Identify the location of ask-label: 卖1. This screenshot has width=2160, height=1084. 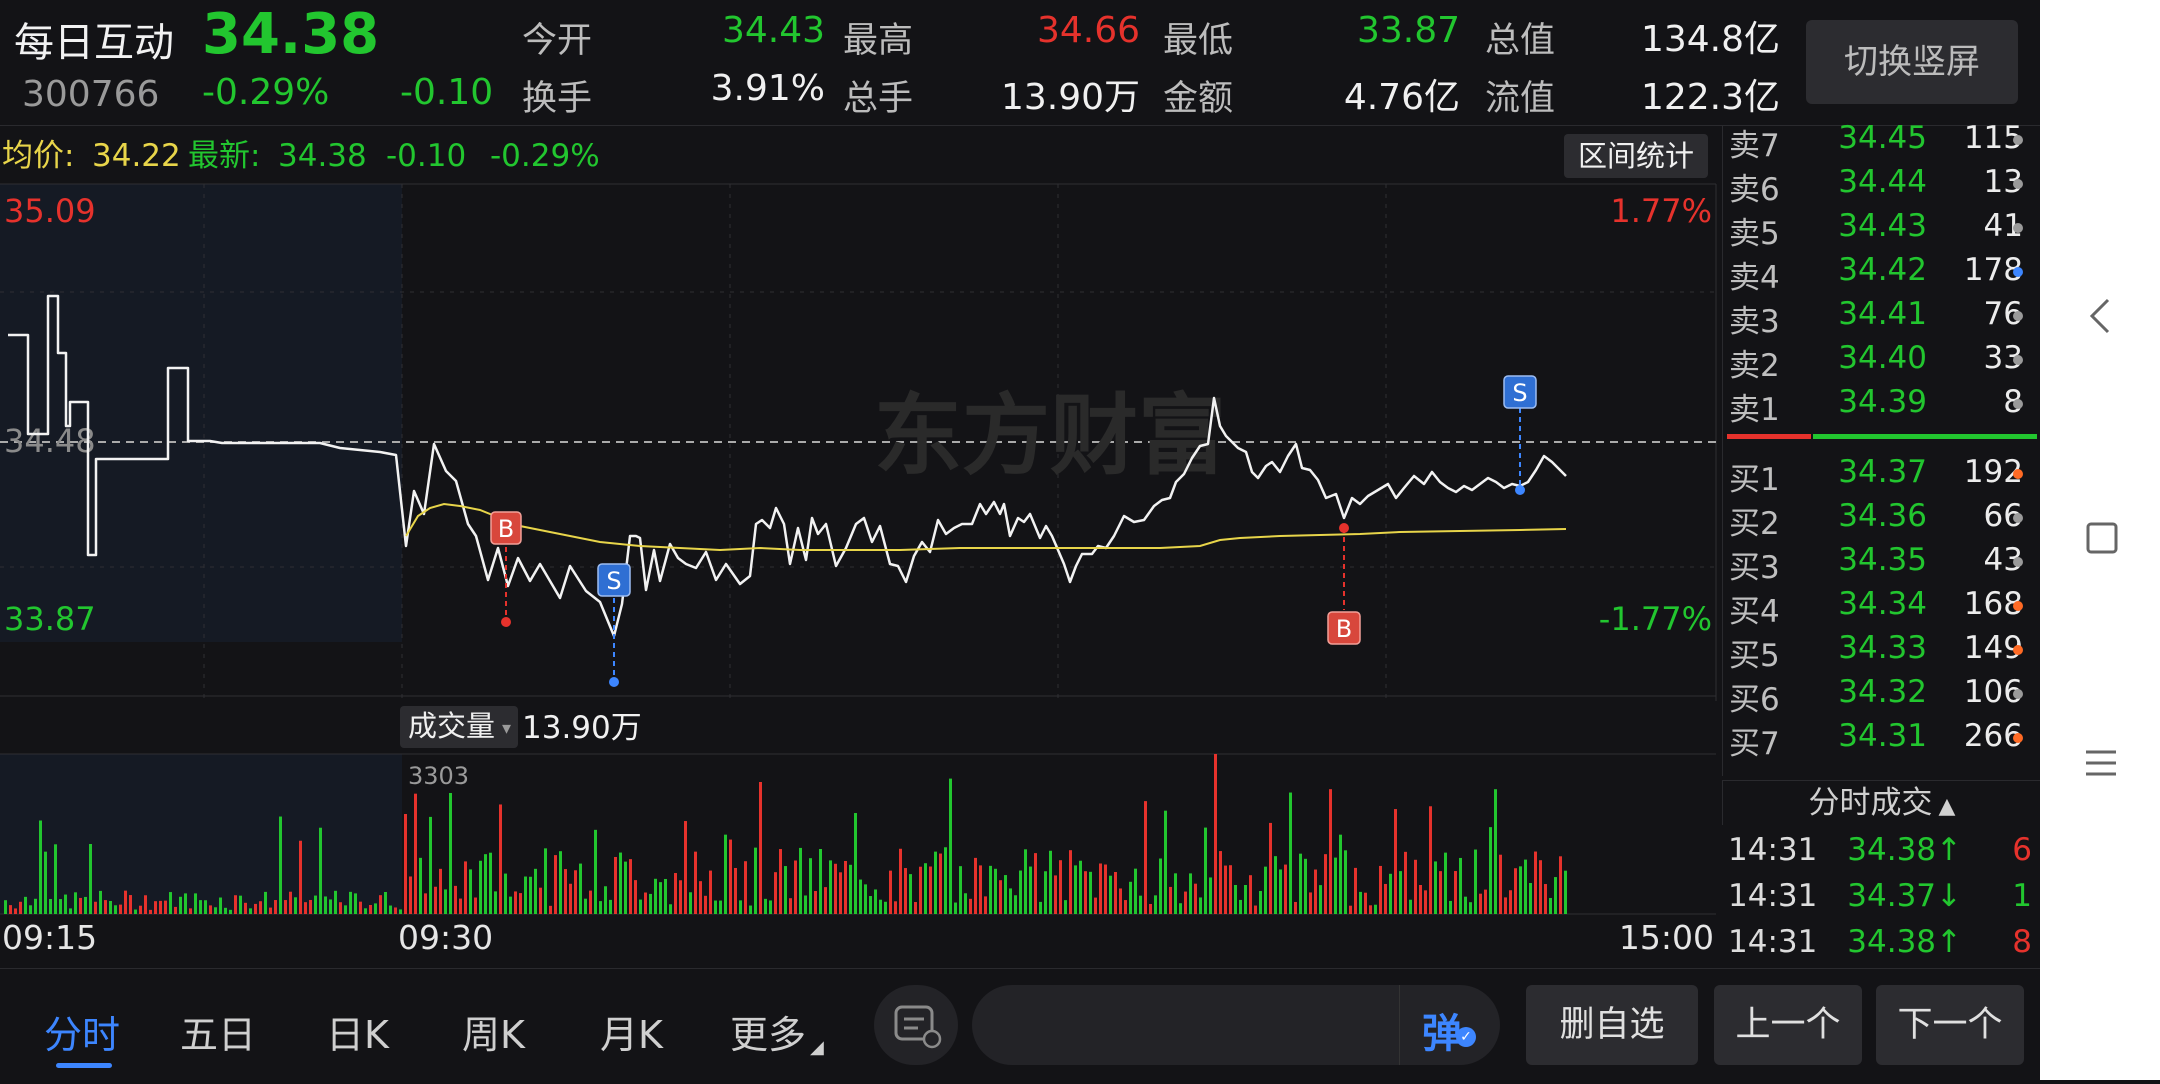
(1754, 410).